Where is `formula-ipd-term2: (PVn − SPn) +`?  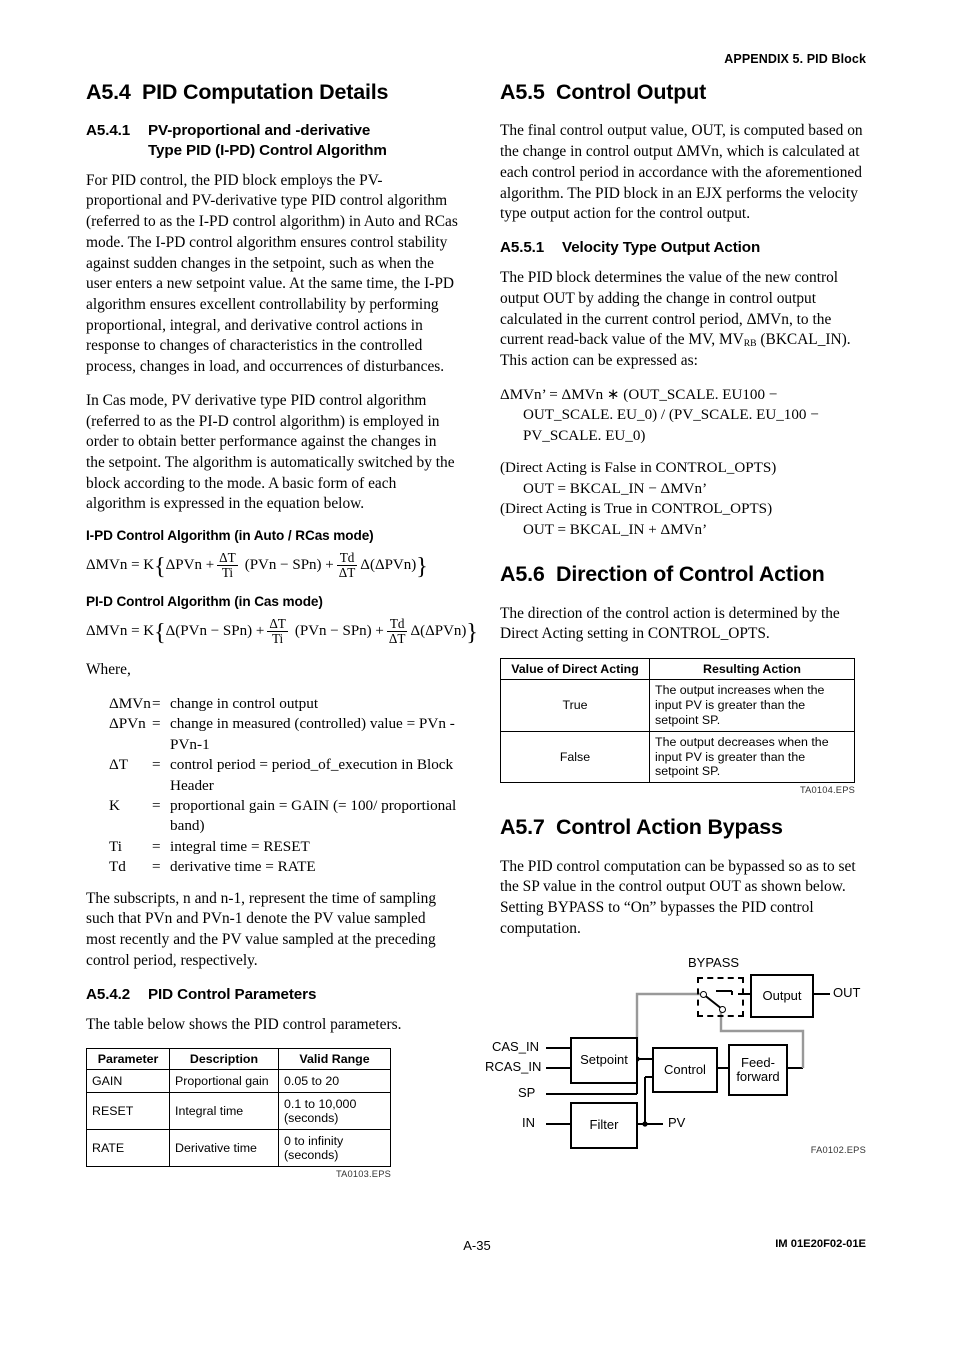
formula-ipd-term2: (PVn − SPn) + is located at coordinates (289, 565).